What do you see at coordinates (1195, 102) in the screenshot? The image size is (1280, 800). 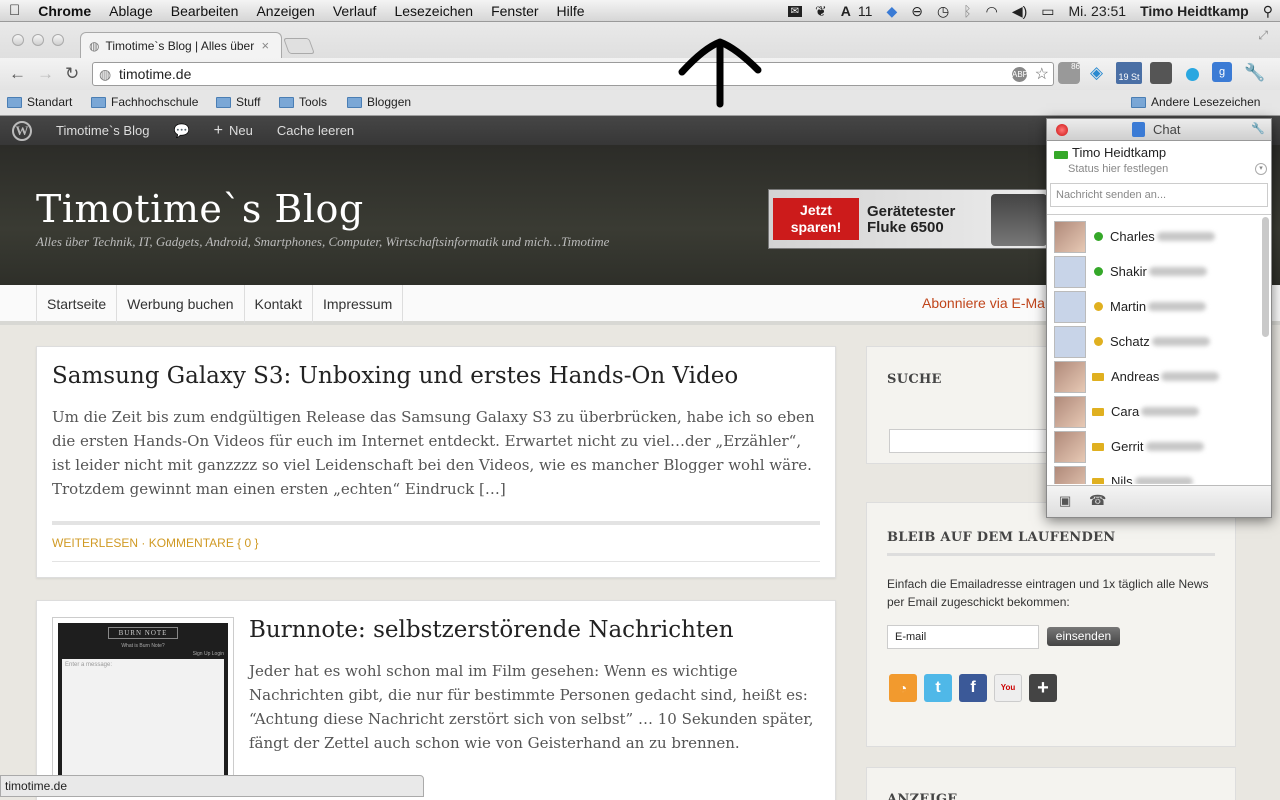 I see `bookmark-folder-other: Andere Lesezeichen` at bounding box center [1195, 102].